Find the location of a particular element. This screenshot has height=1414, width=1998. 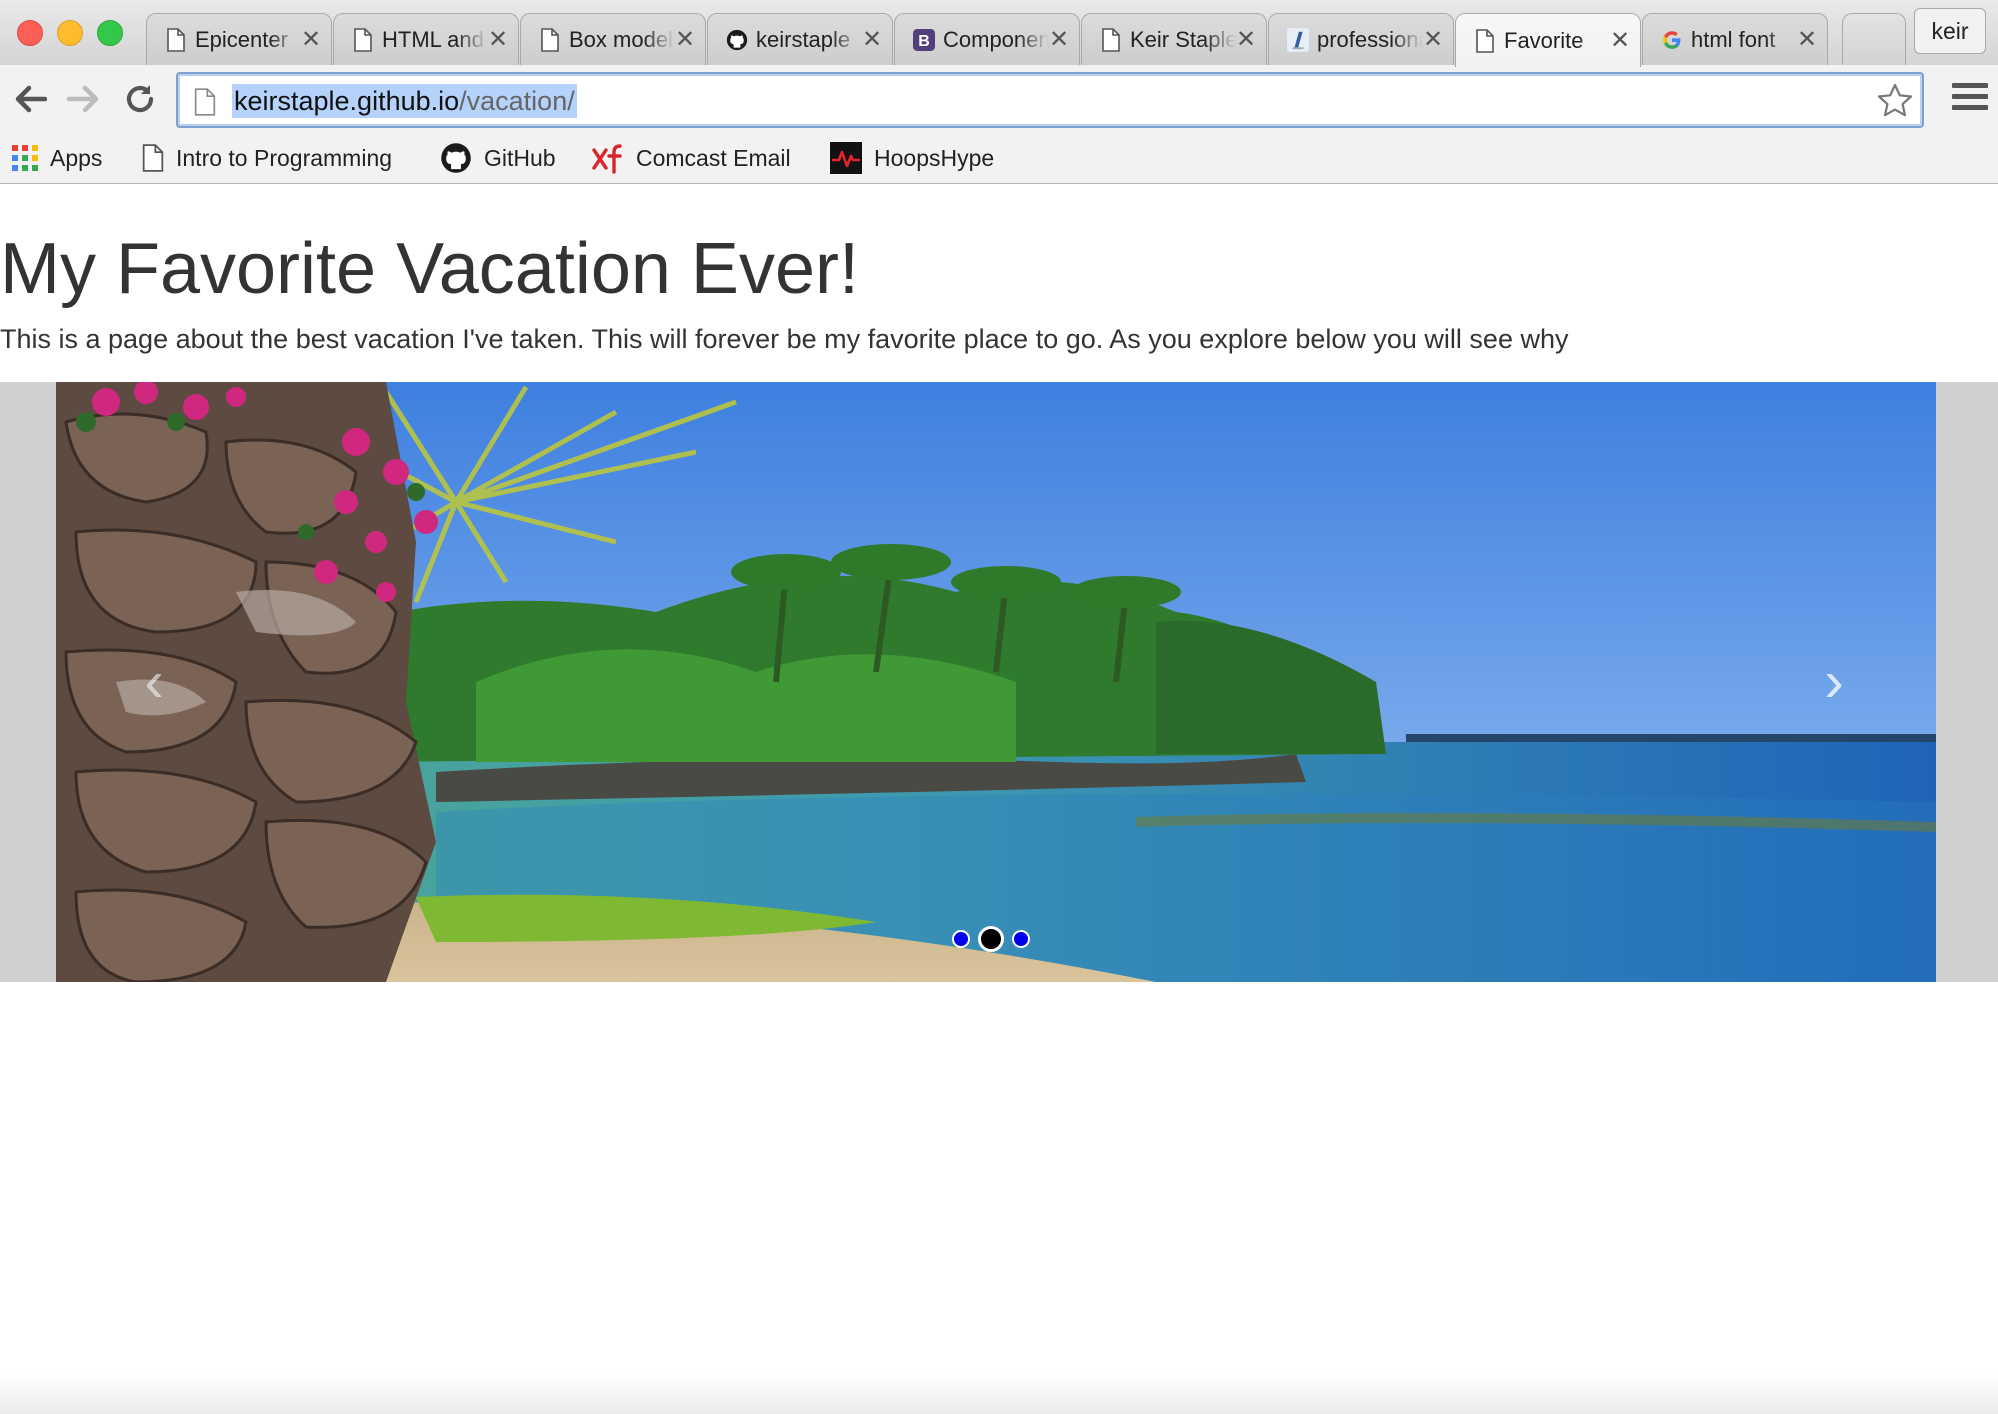

tab-title: Box model is located at coordinates (621, 39).